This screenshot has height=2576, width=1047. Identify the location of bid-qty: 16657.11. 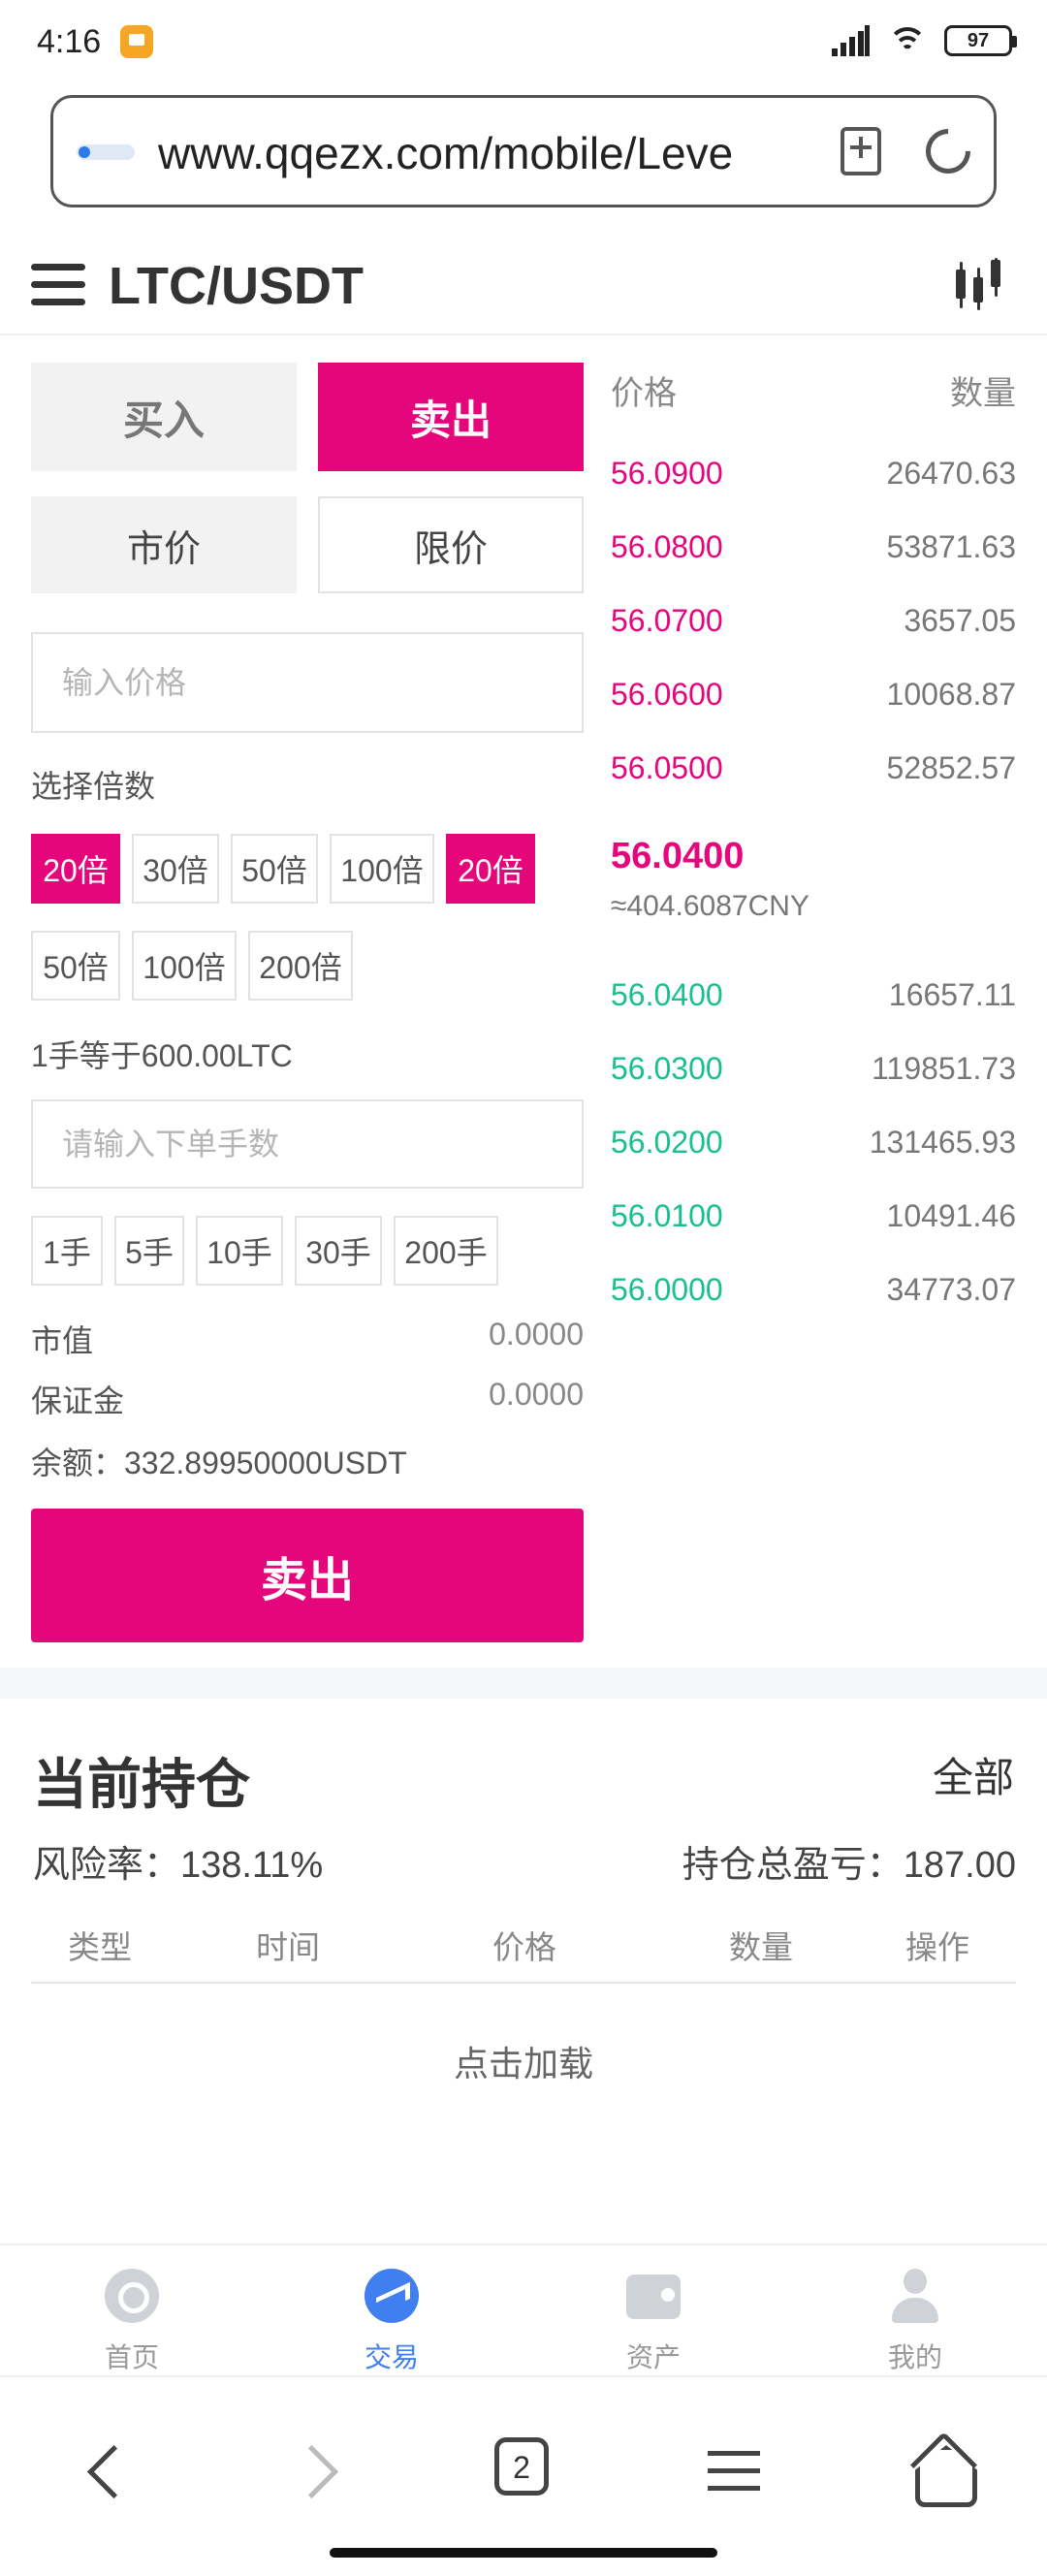
(952, 994).